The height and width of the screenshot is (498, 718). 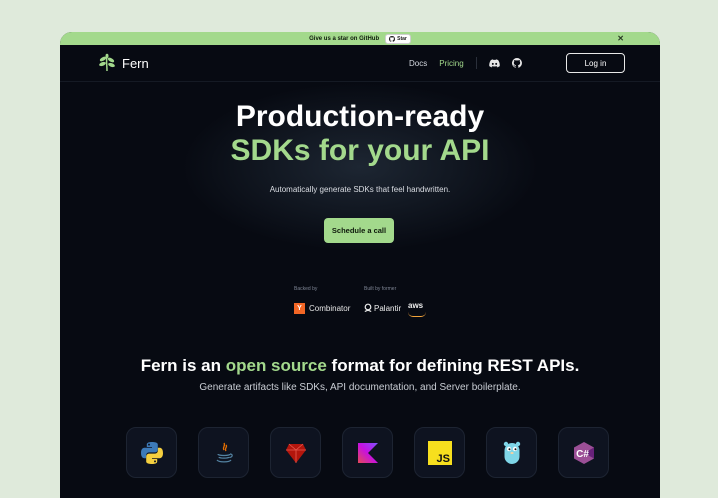 I want to click on github-banner: Give us a star on GitHub Star ✕, so click(x=360, y=38).